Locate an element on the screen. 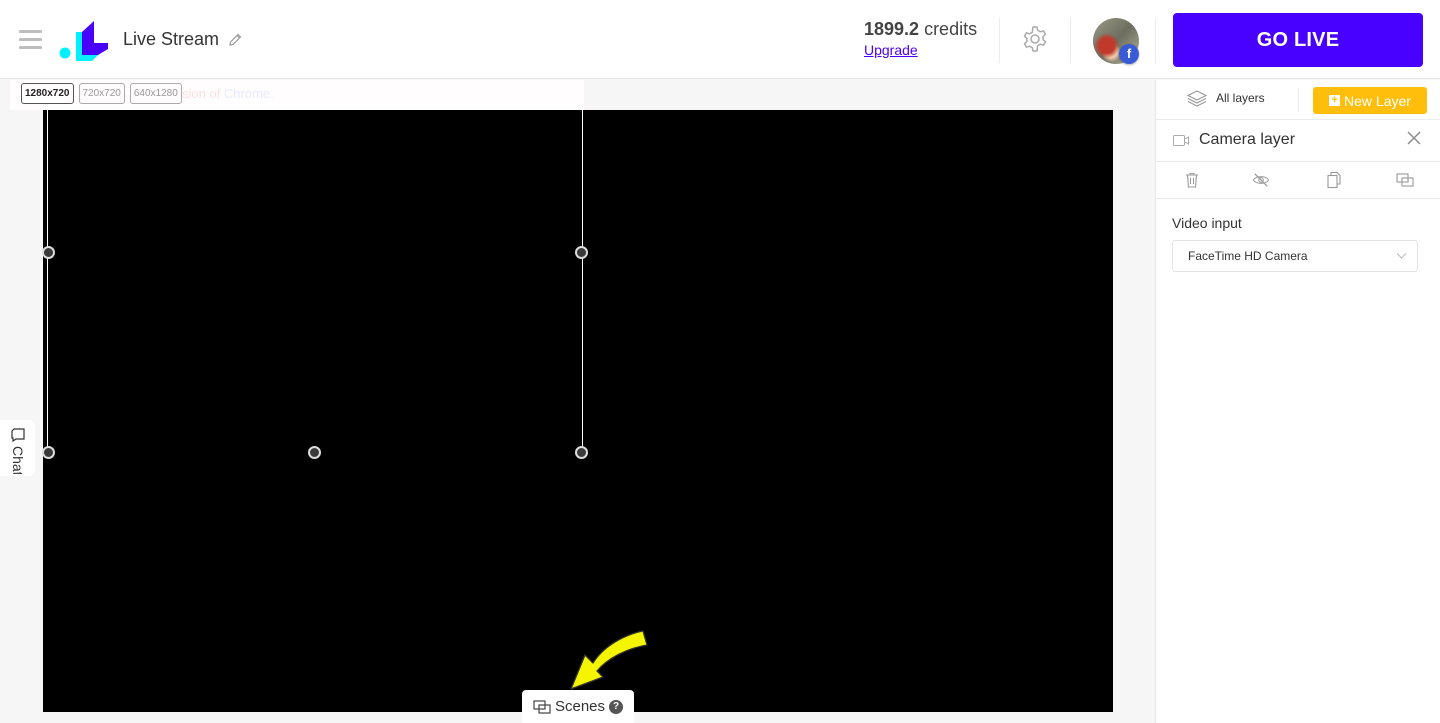  chrome-link: Chrome. is located at coordinates (249, 93).